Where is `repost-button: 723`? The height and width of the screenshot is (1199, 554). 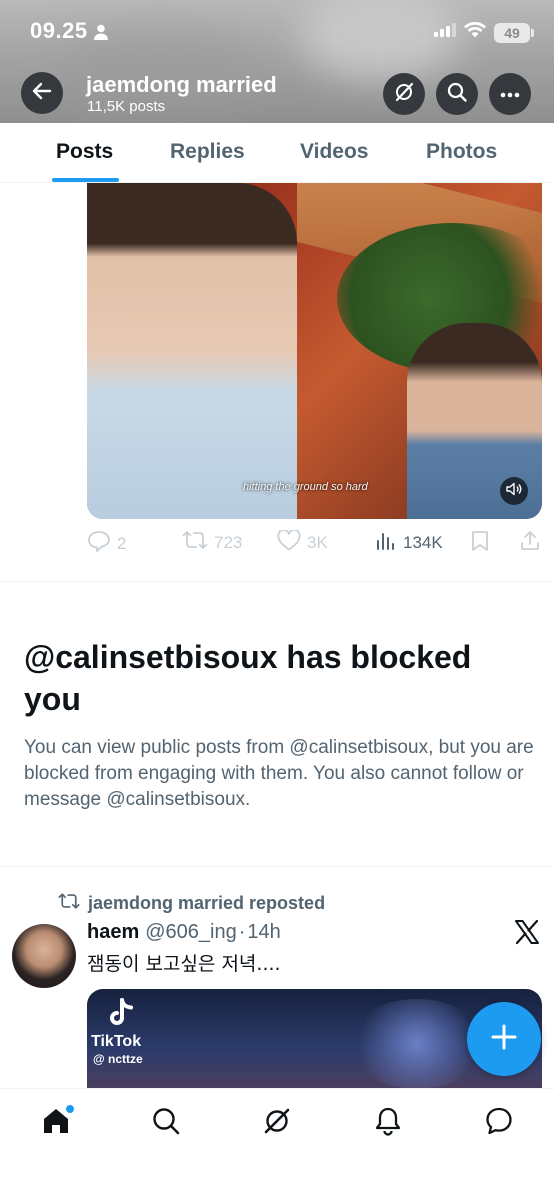
repost-button: 723 is located at coordinates (212, 542).